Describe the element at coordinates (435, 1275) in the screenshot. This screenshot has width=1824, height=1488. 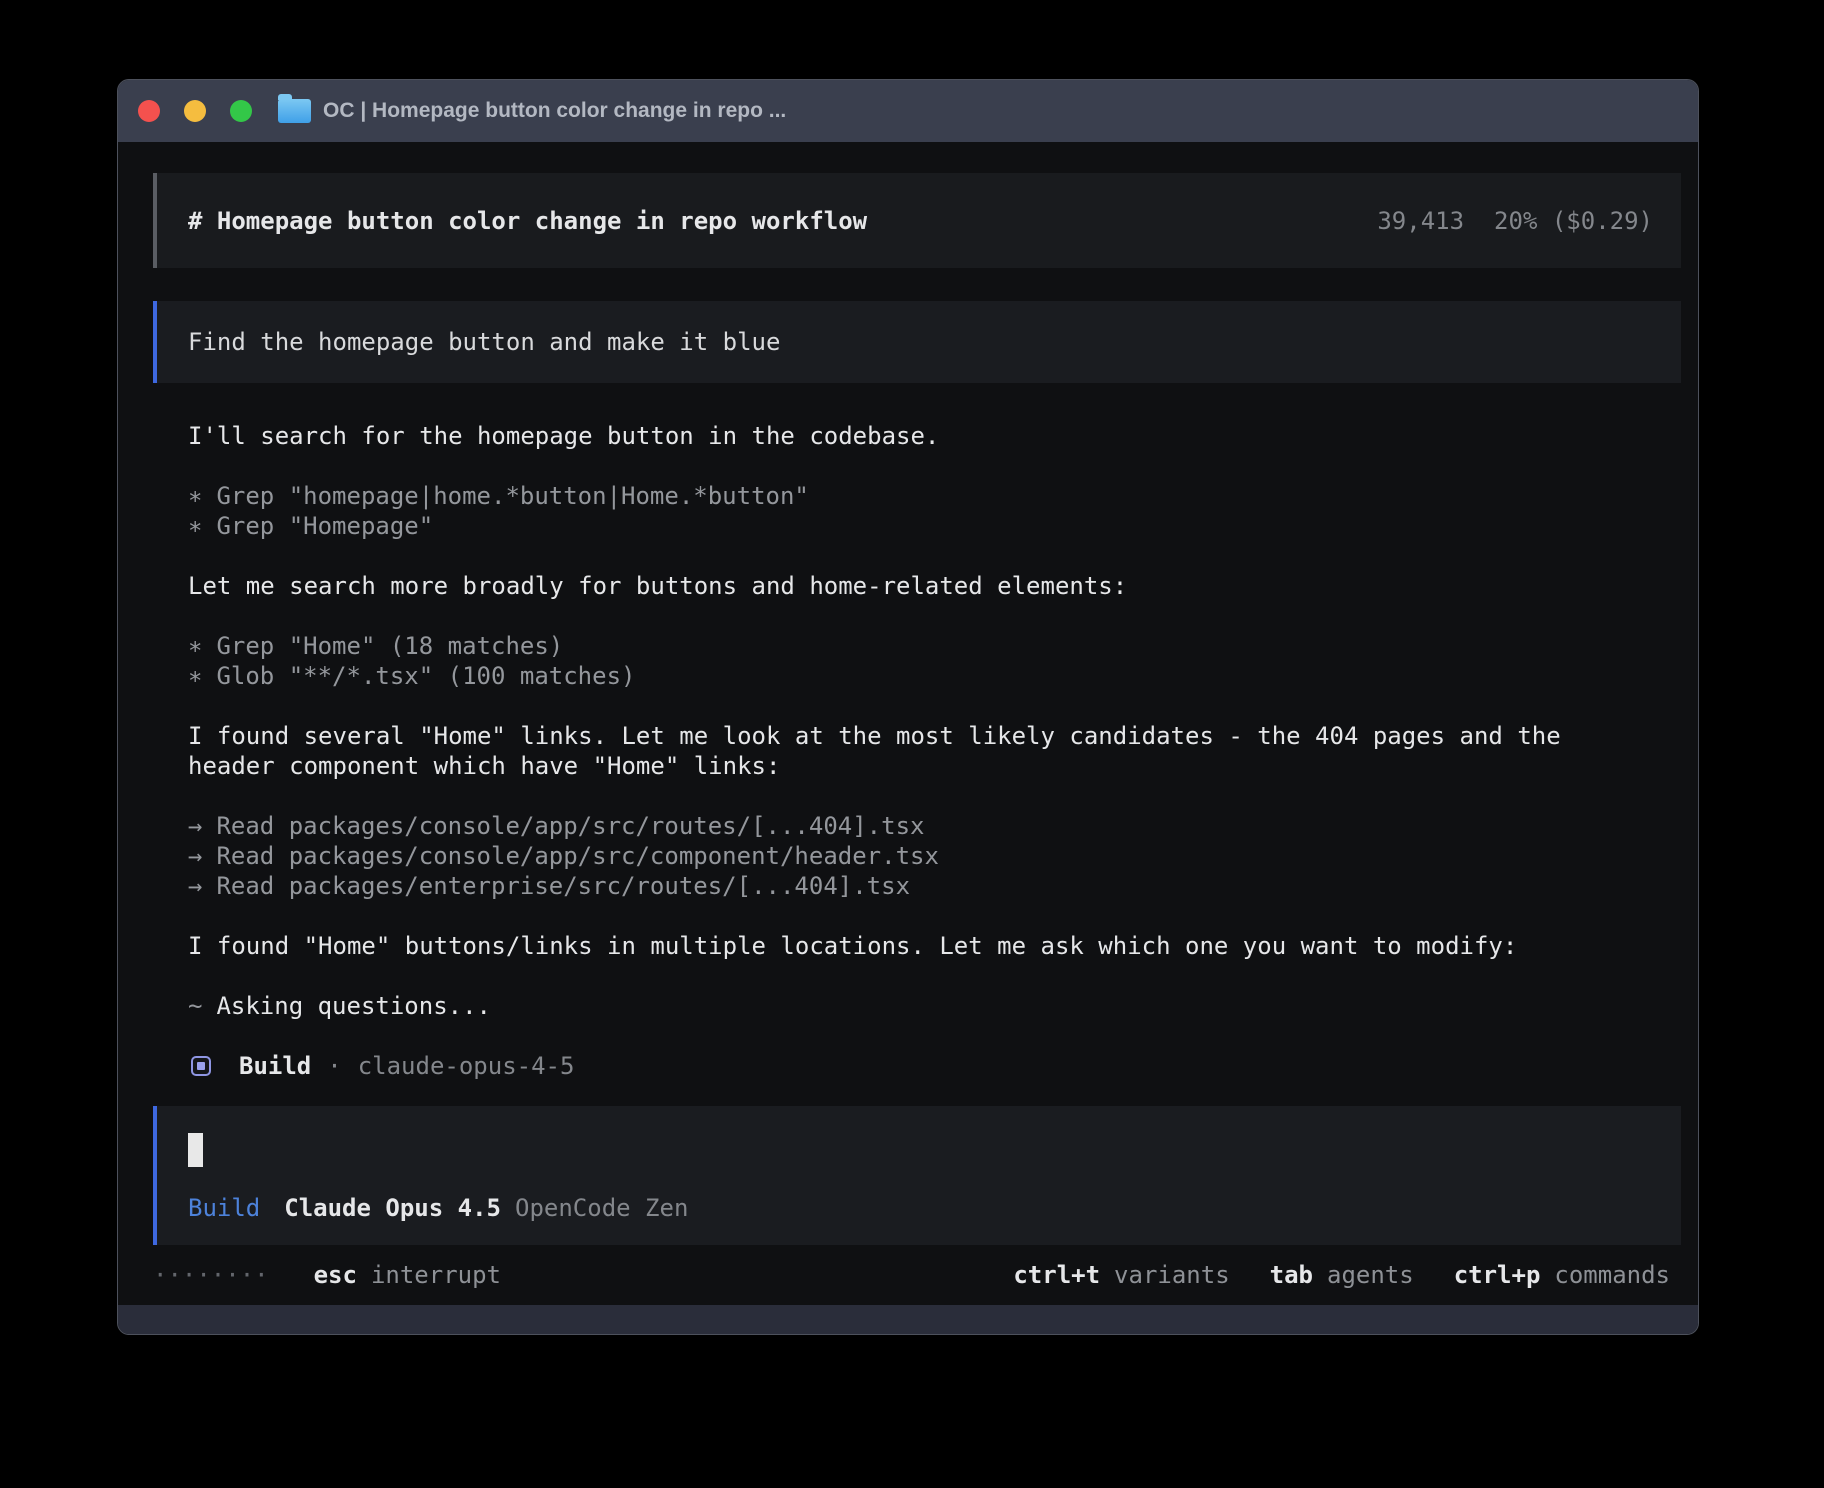
I see `interrupt-hint-label: interrupt` at that location.